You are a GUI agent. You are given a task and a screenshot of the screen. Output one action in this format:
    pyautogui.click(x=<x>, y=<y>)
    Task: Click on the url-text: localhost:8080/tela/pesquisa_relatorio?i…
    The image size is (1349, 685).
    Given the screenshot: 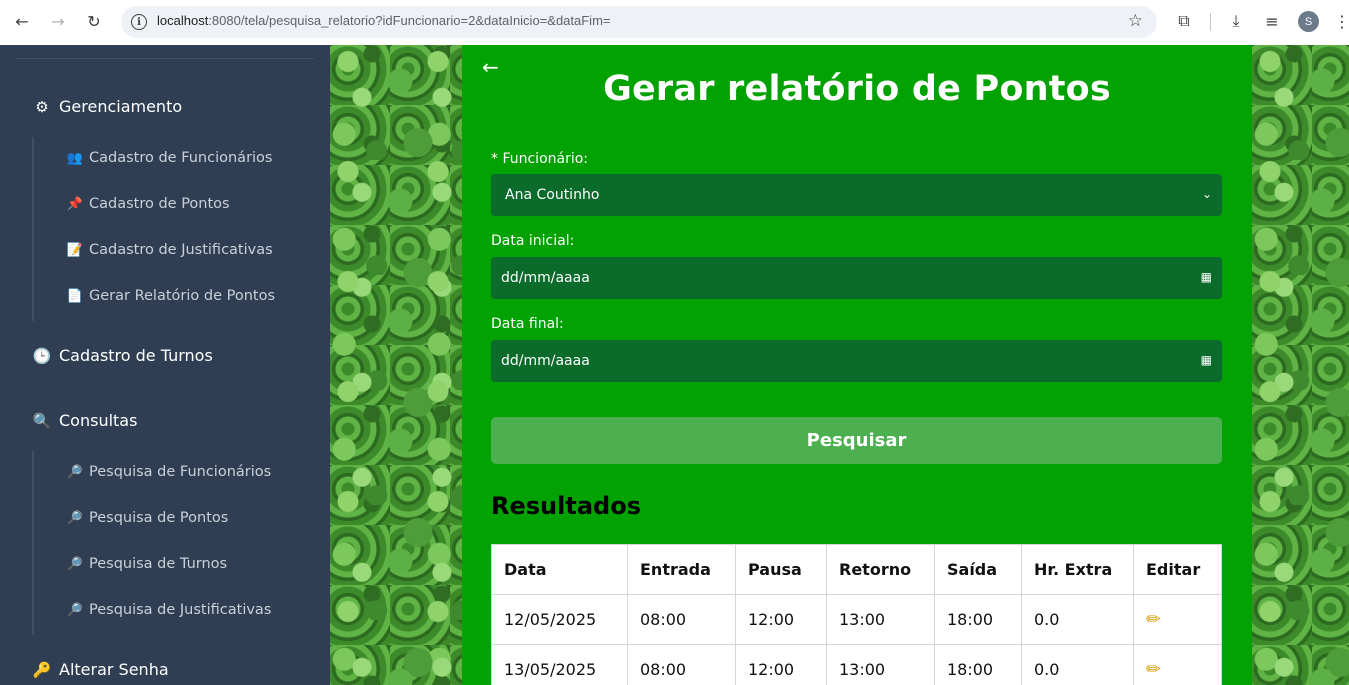 What is the action you would take?
    pyautogui.click(x=384, y=20)
    